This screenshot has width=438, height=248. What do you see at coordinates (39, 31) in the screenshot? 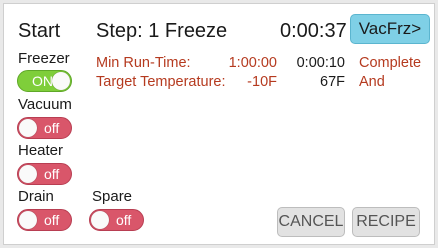
I see `process-state-label: Start` at bounding box center [39, 31].